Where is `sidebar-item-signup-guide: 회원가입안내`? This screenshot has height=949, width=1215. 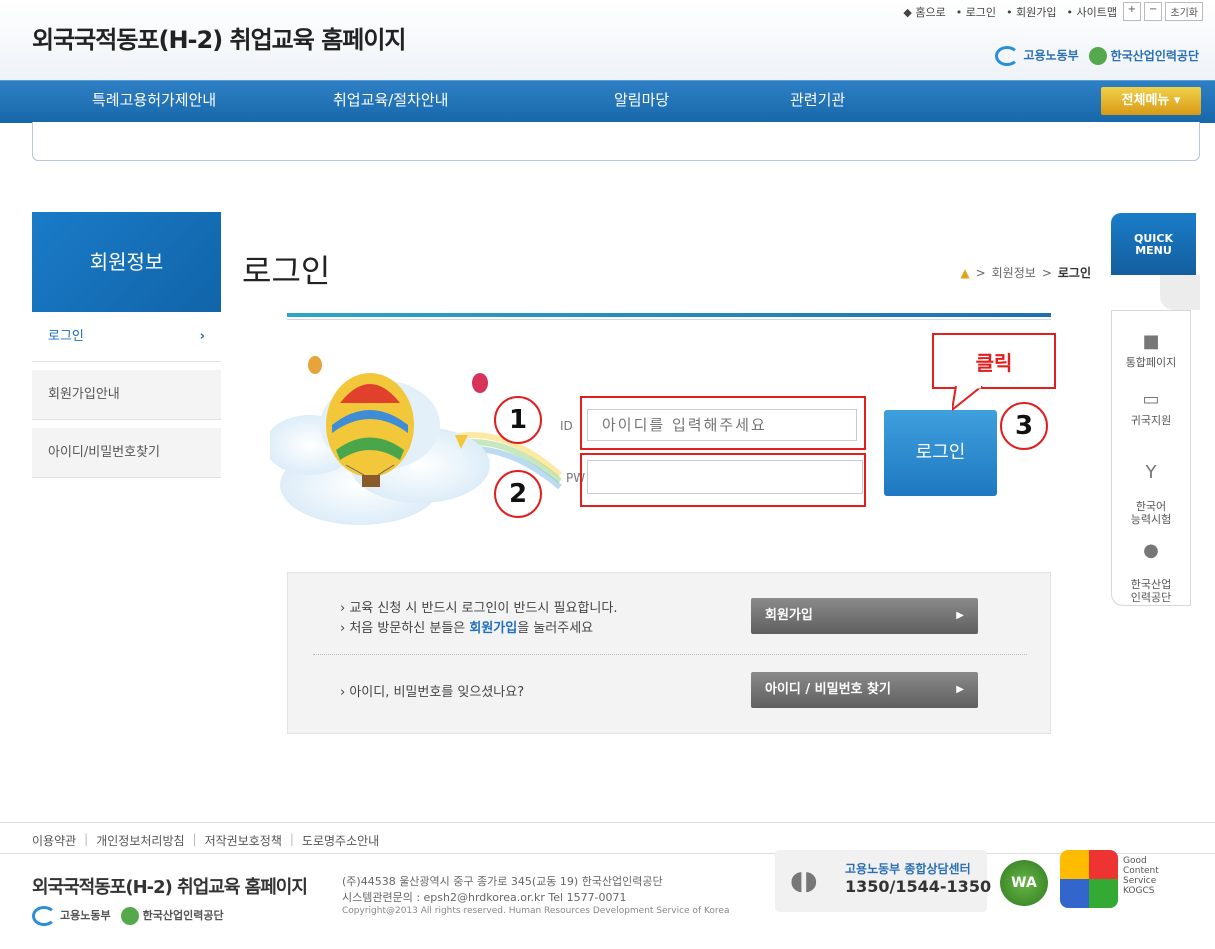
sidebar-item-signup-guide: 회원가입안내 is located at coordinates (126, 395).